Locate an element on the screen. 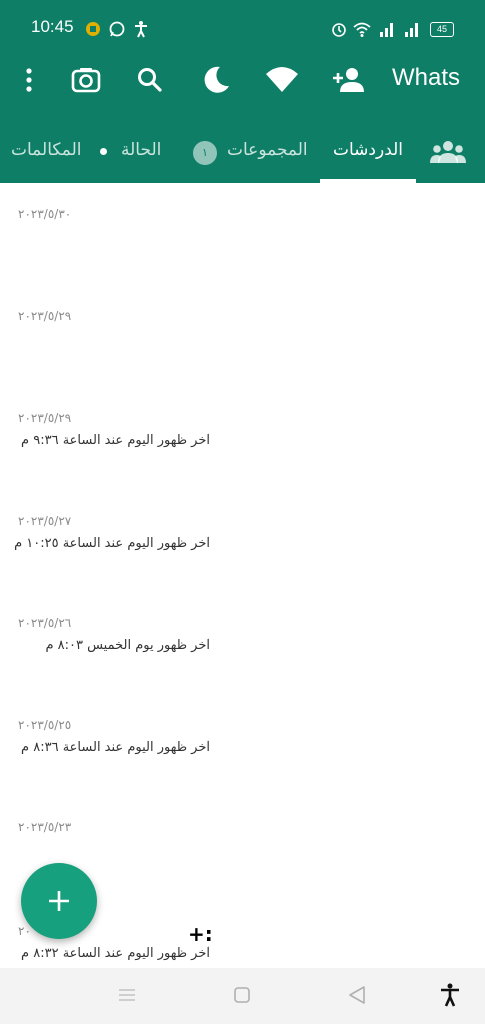 The image size is (485, 1026). alarm-icon is located at coordinates (339, 30).